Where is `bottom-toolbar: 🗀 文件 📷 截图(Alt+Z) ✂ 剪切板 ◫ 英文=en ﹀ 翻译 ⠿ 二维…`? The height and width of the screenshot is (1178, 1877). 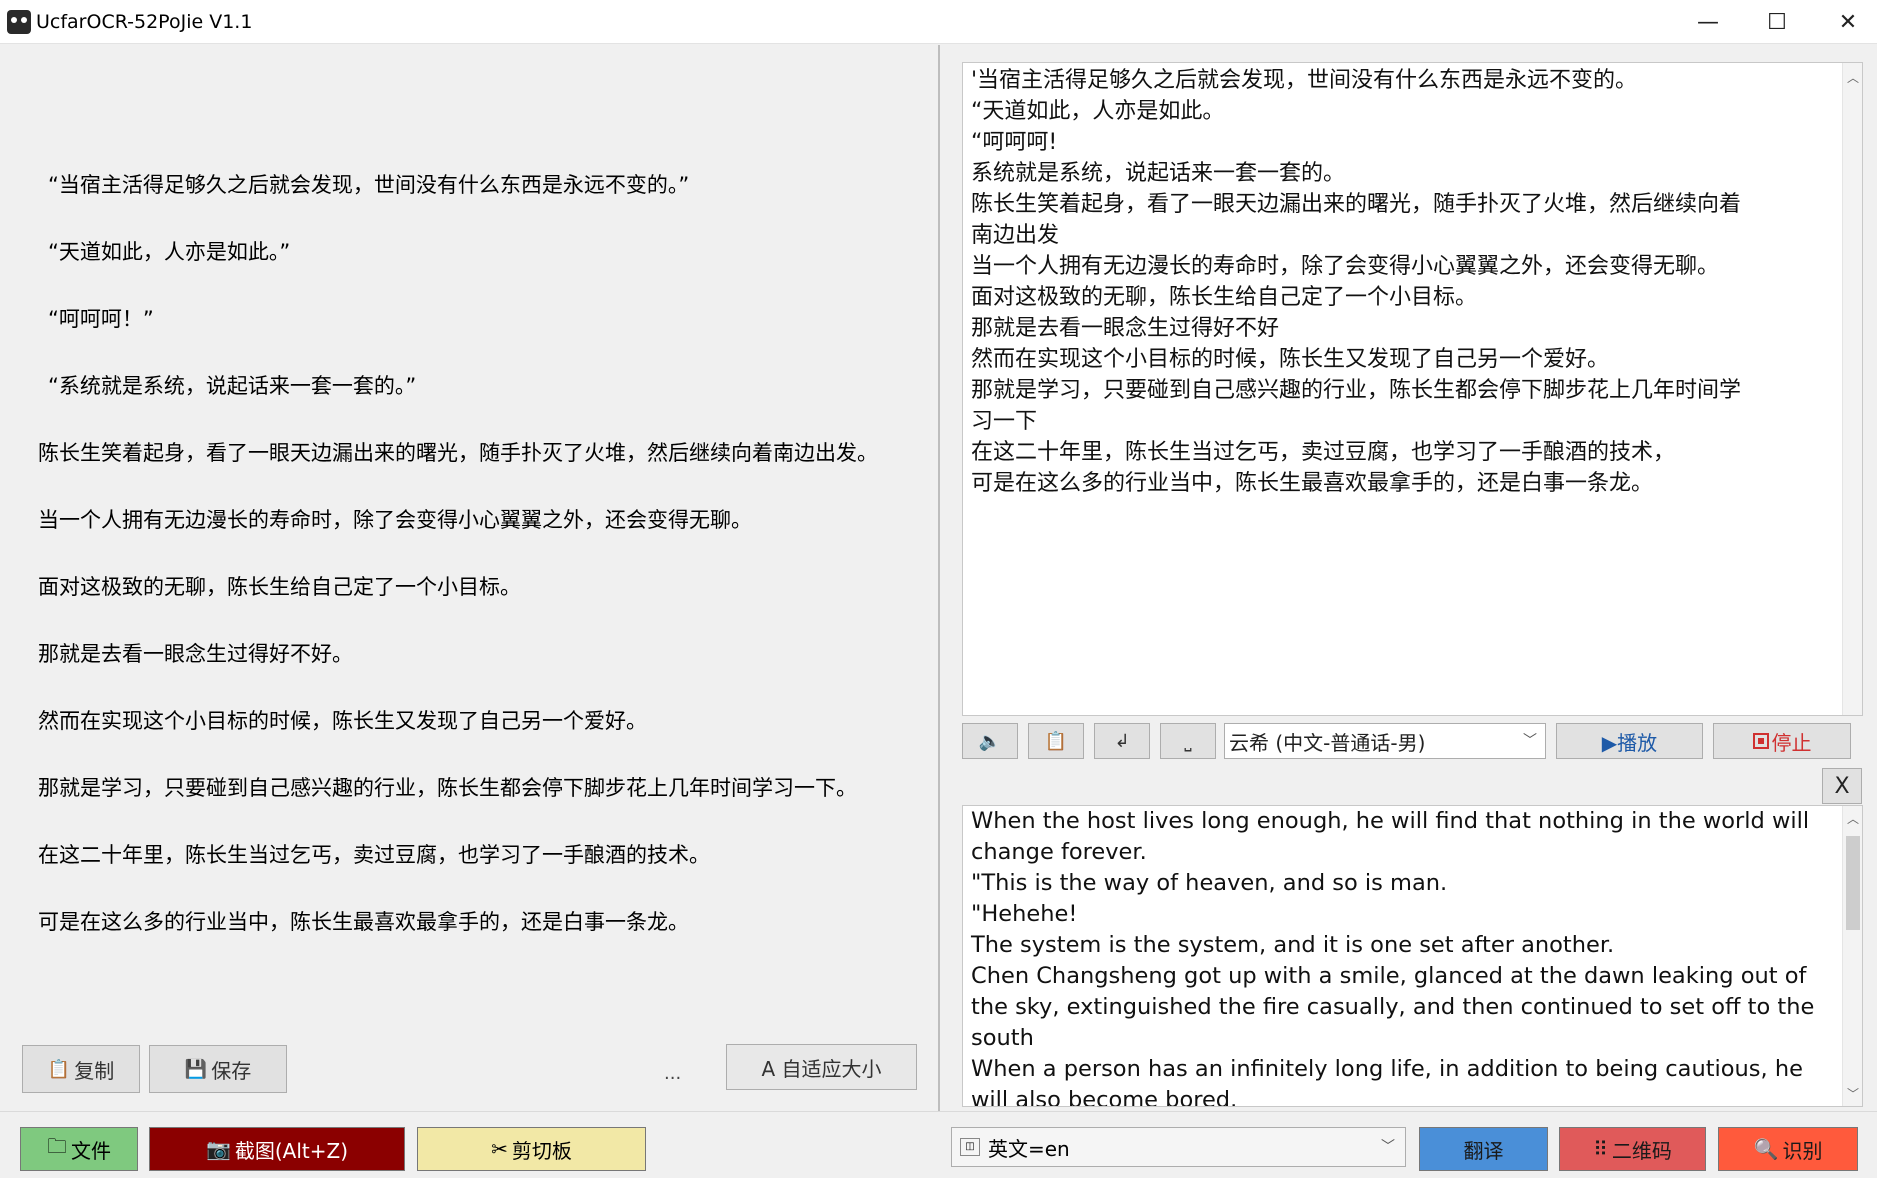 bottom-toolbar: 🗀 文件 📷 截图(Alt+Z) ✂ 剪切板 ◫ 英文=en ﹀ 翻译 ⠿ 二维… is located at coordinates (938, 1144).